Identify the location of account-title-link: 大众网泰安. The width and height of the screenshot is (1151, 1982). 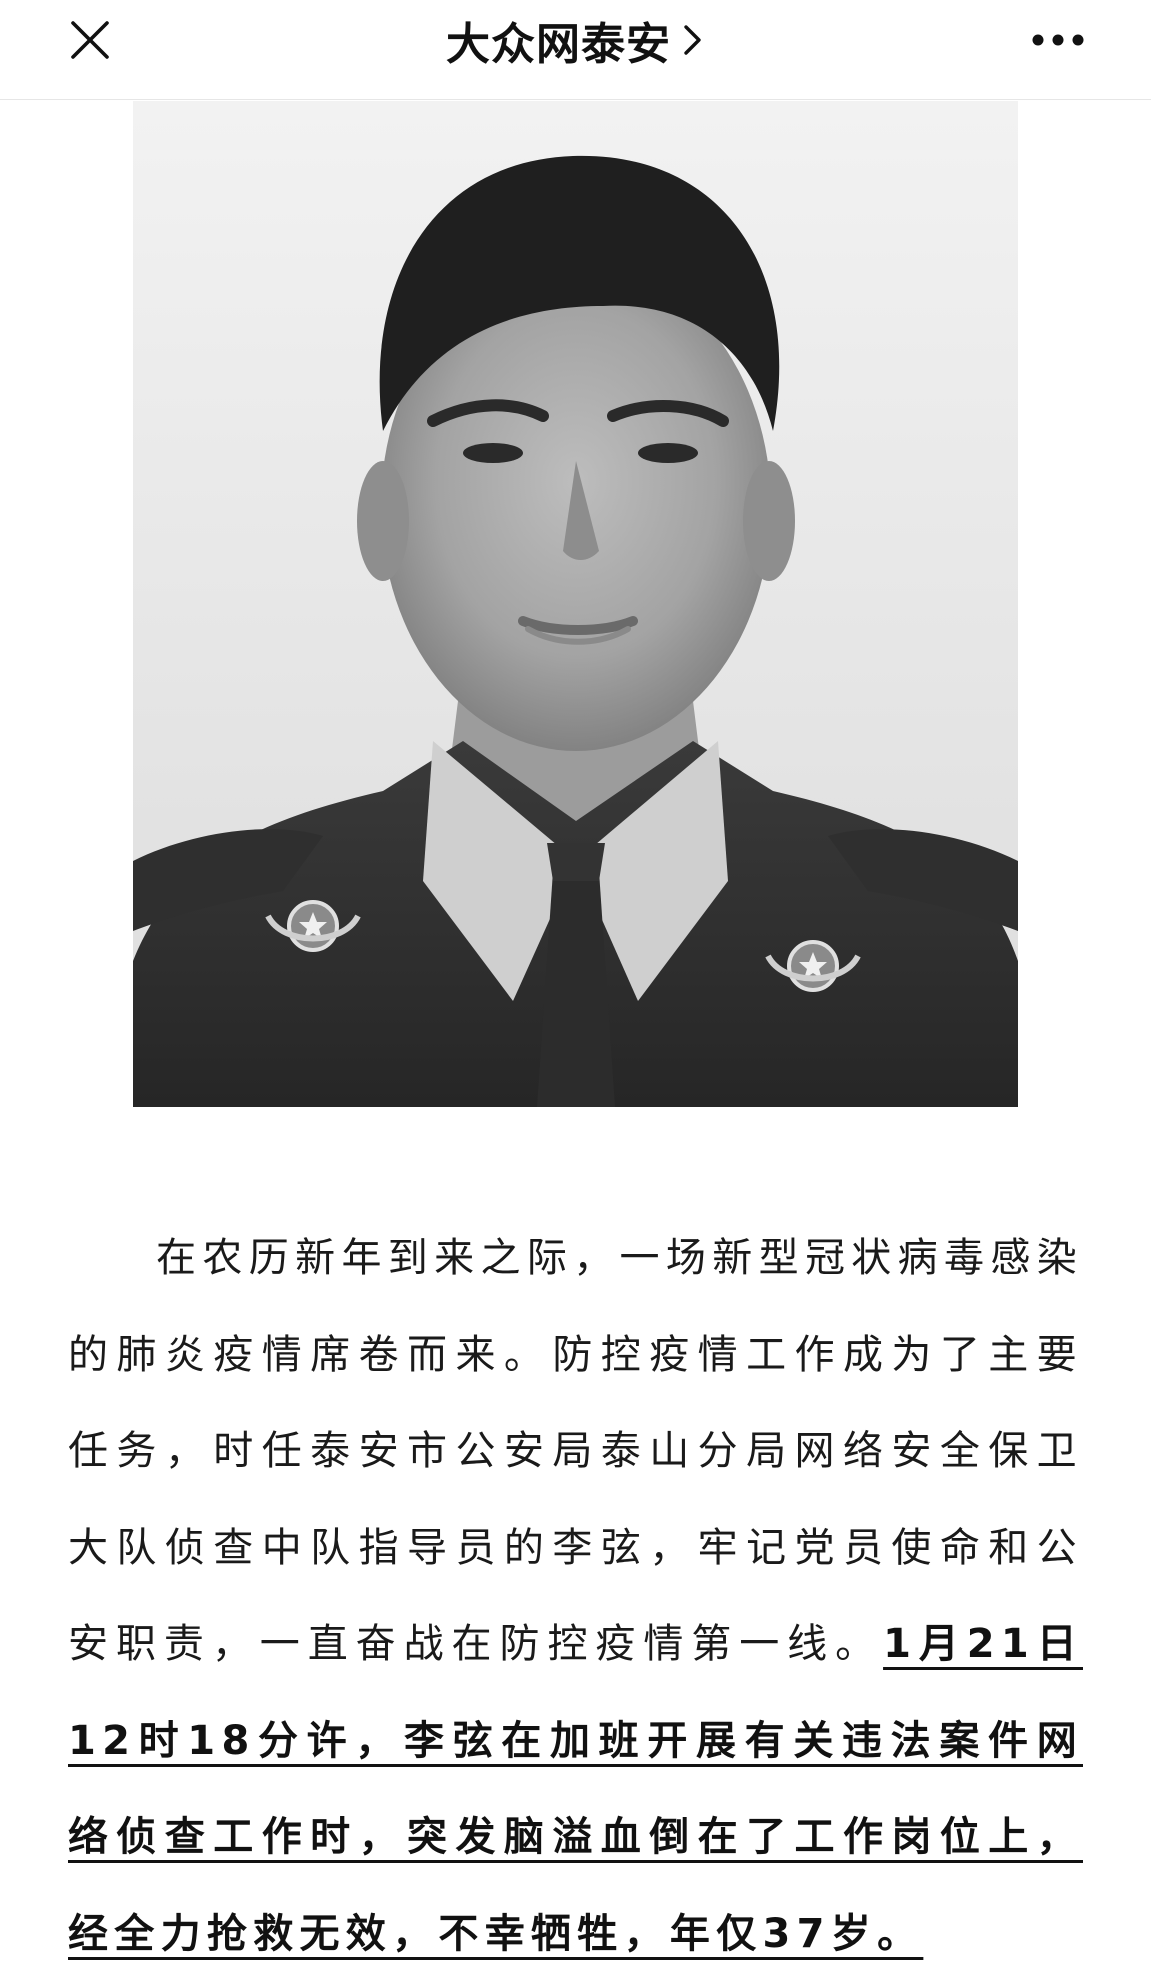
(575, 40).